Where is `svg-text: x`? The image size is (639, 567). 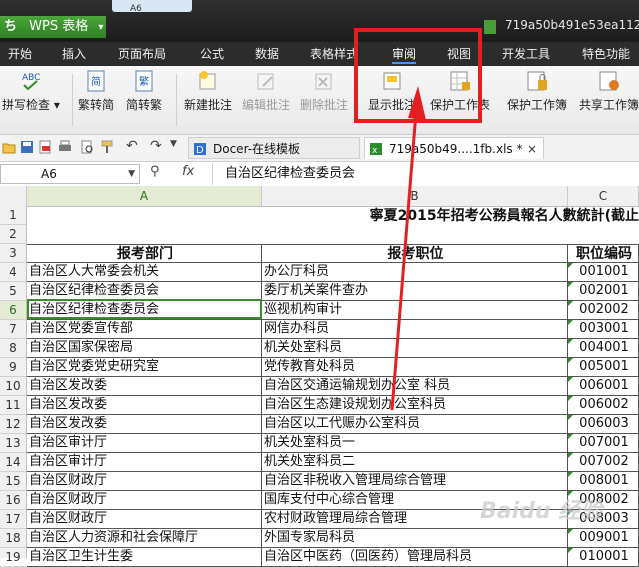
svg-text: x is located at coordinates (375, 151).